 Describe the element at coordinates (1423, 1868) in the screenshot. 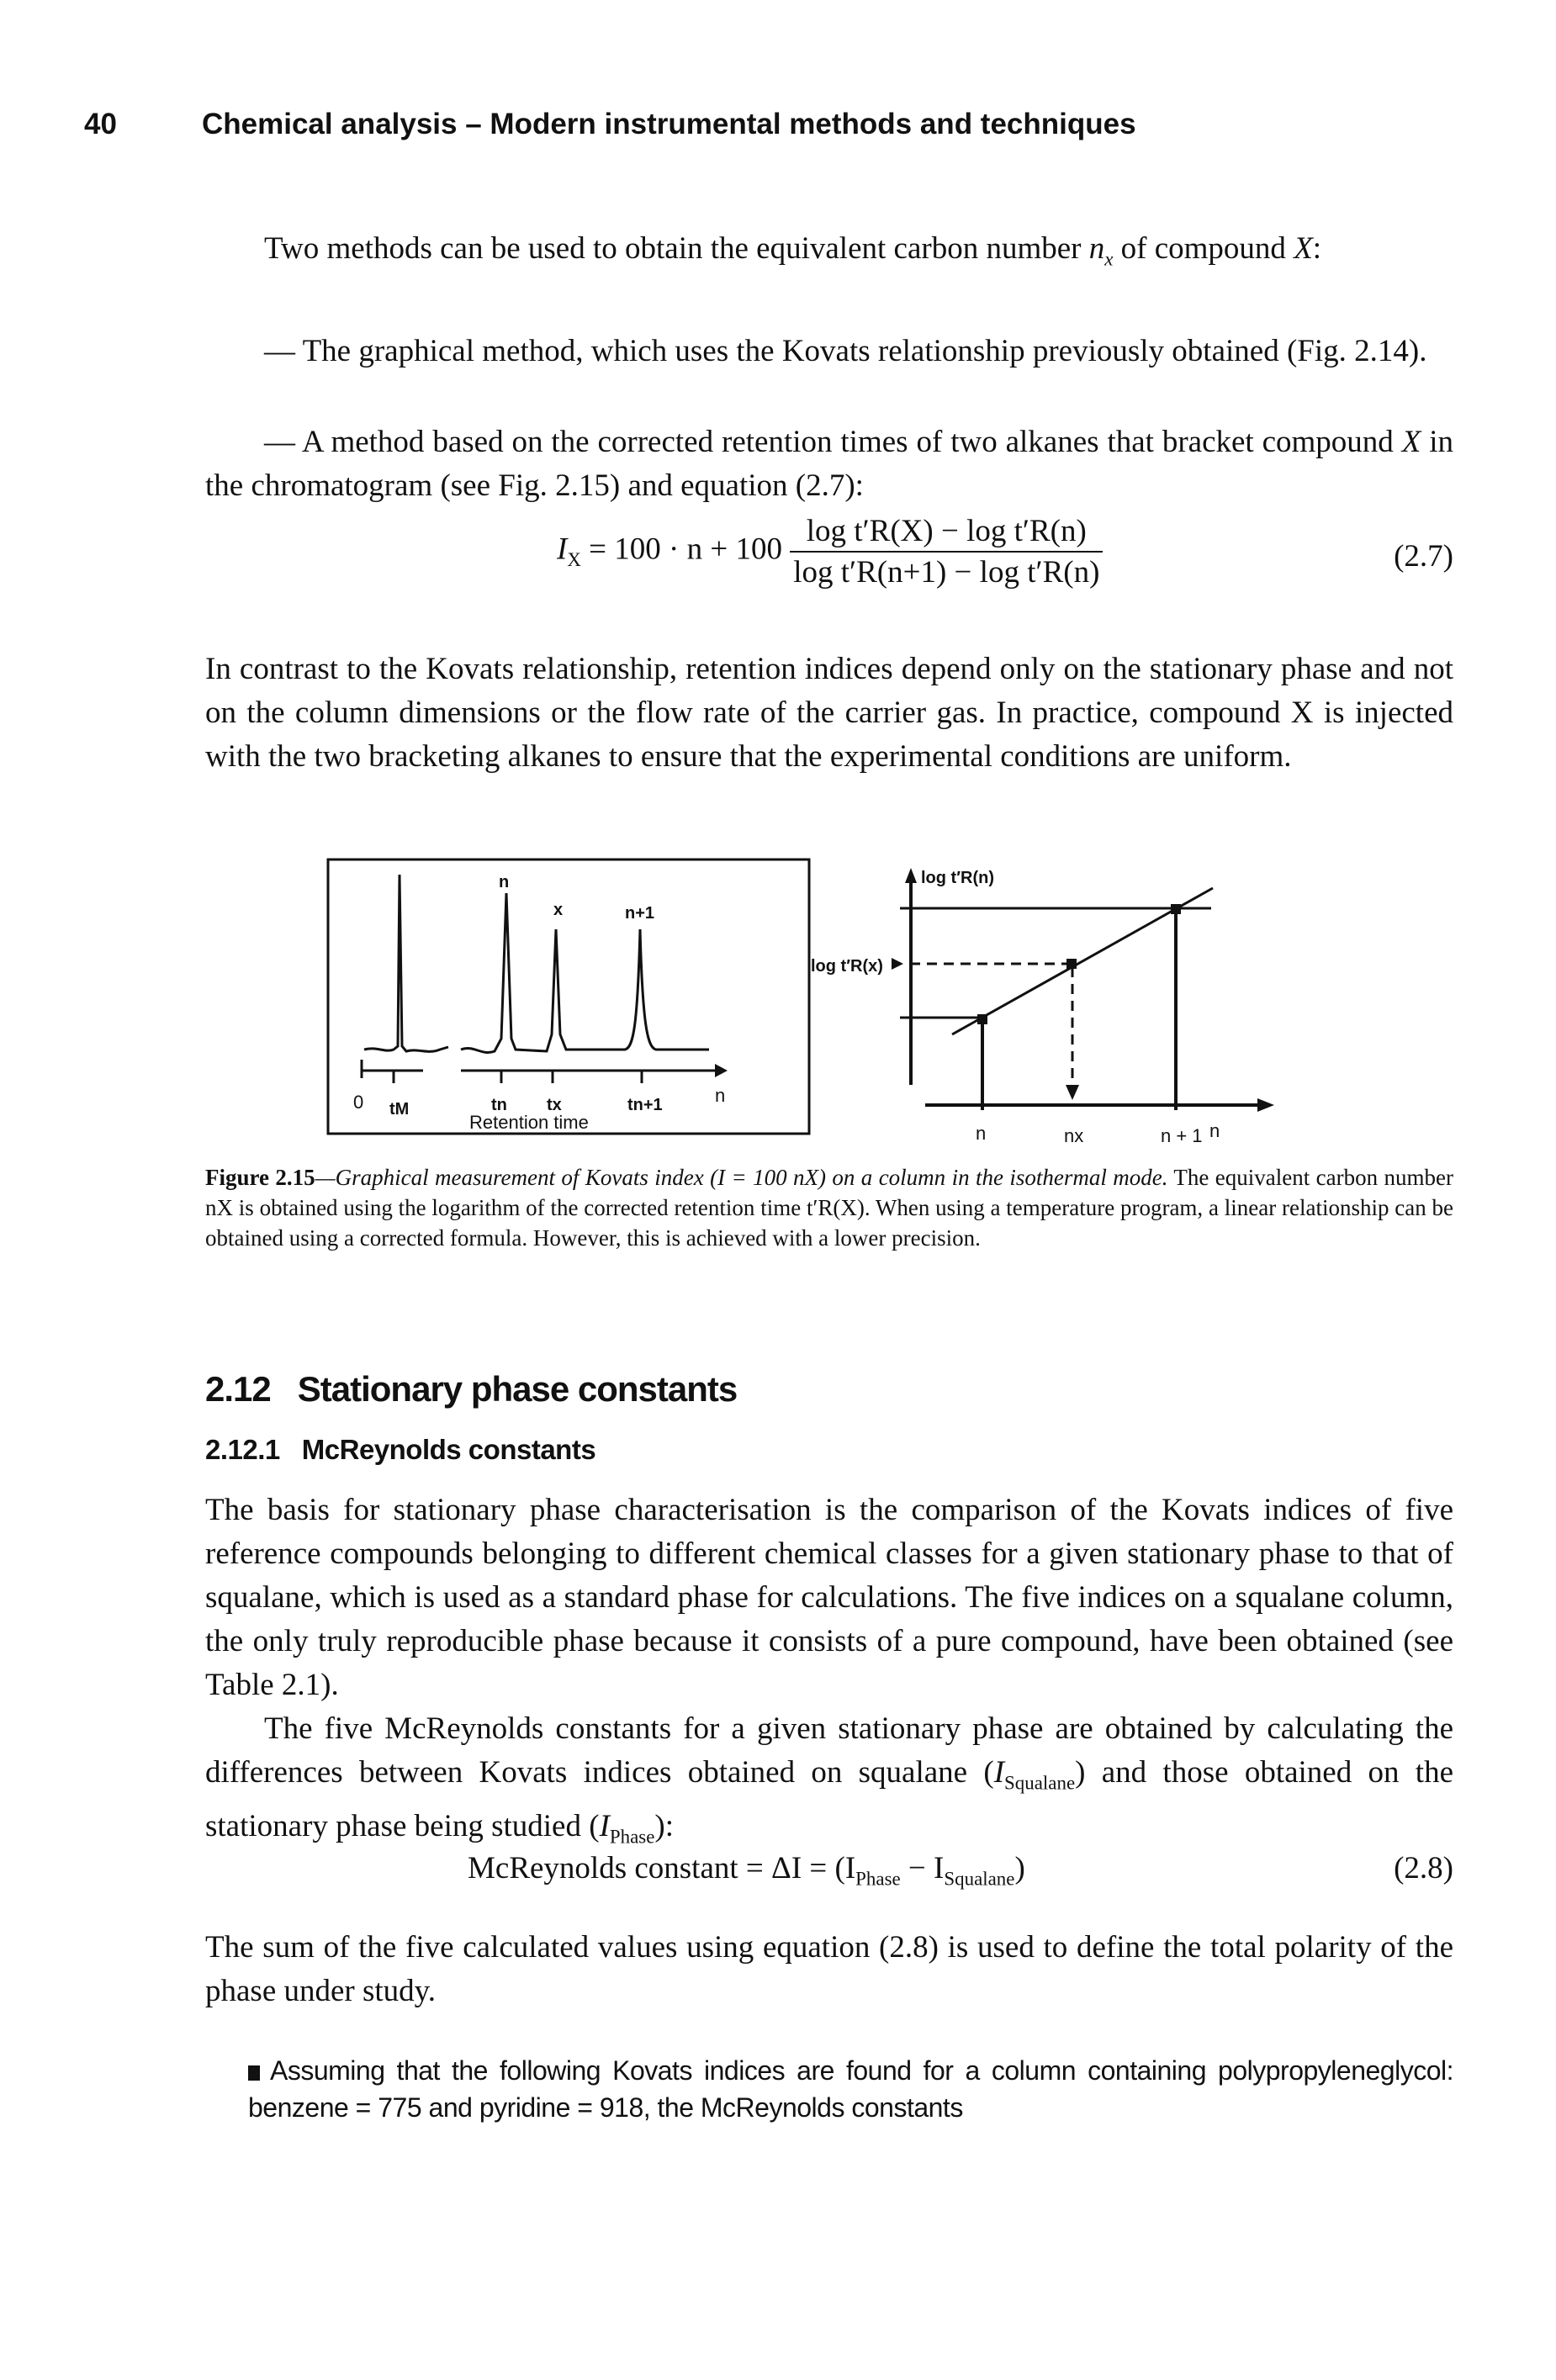

I see `equation-number: (2.8)` at that location.